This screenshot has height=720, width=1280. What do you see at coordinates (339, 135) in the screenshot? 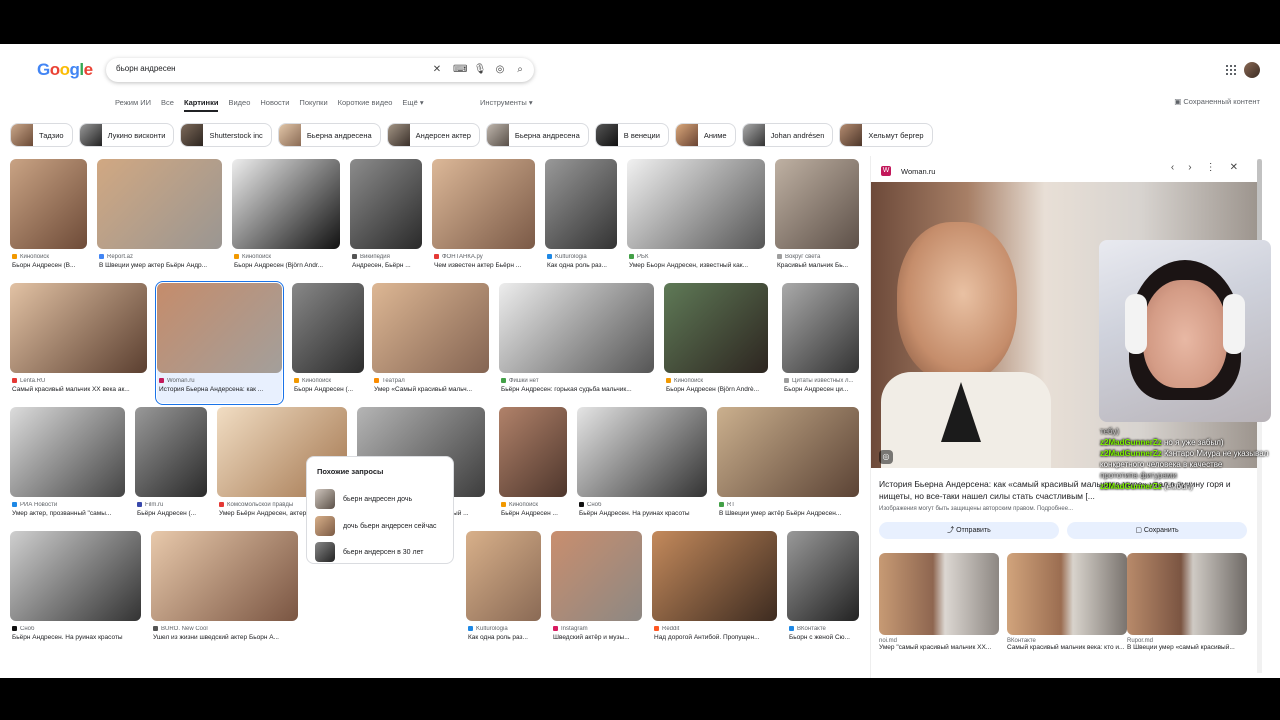
I see `chip-label: Бьерна андресена` at bounding box center [339, 135].